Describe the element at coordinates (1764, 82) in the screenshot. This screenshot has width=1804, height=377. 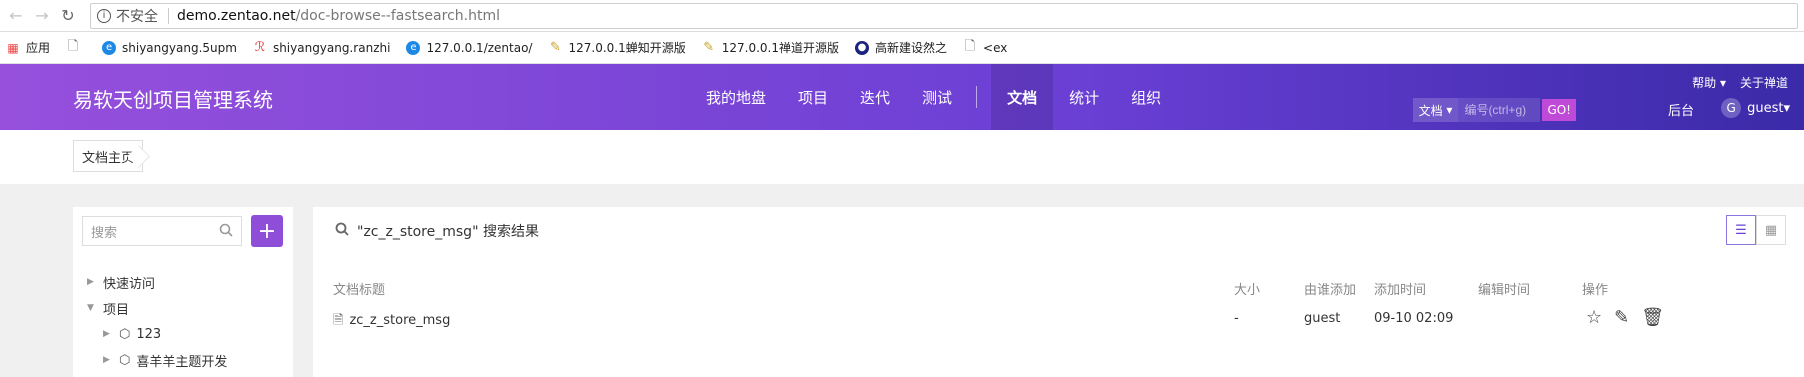
I see `about-link: 关于禅道` at that location.